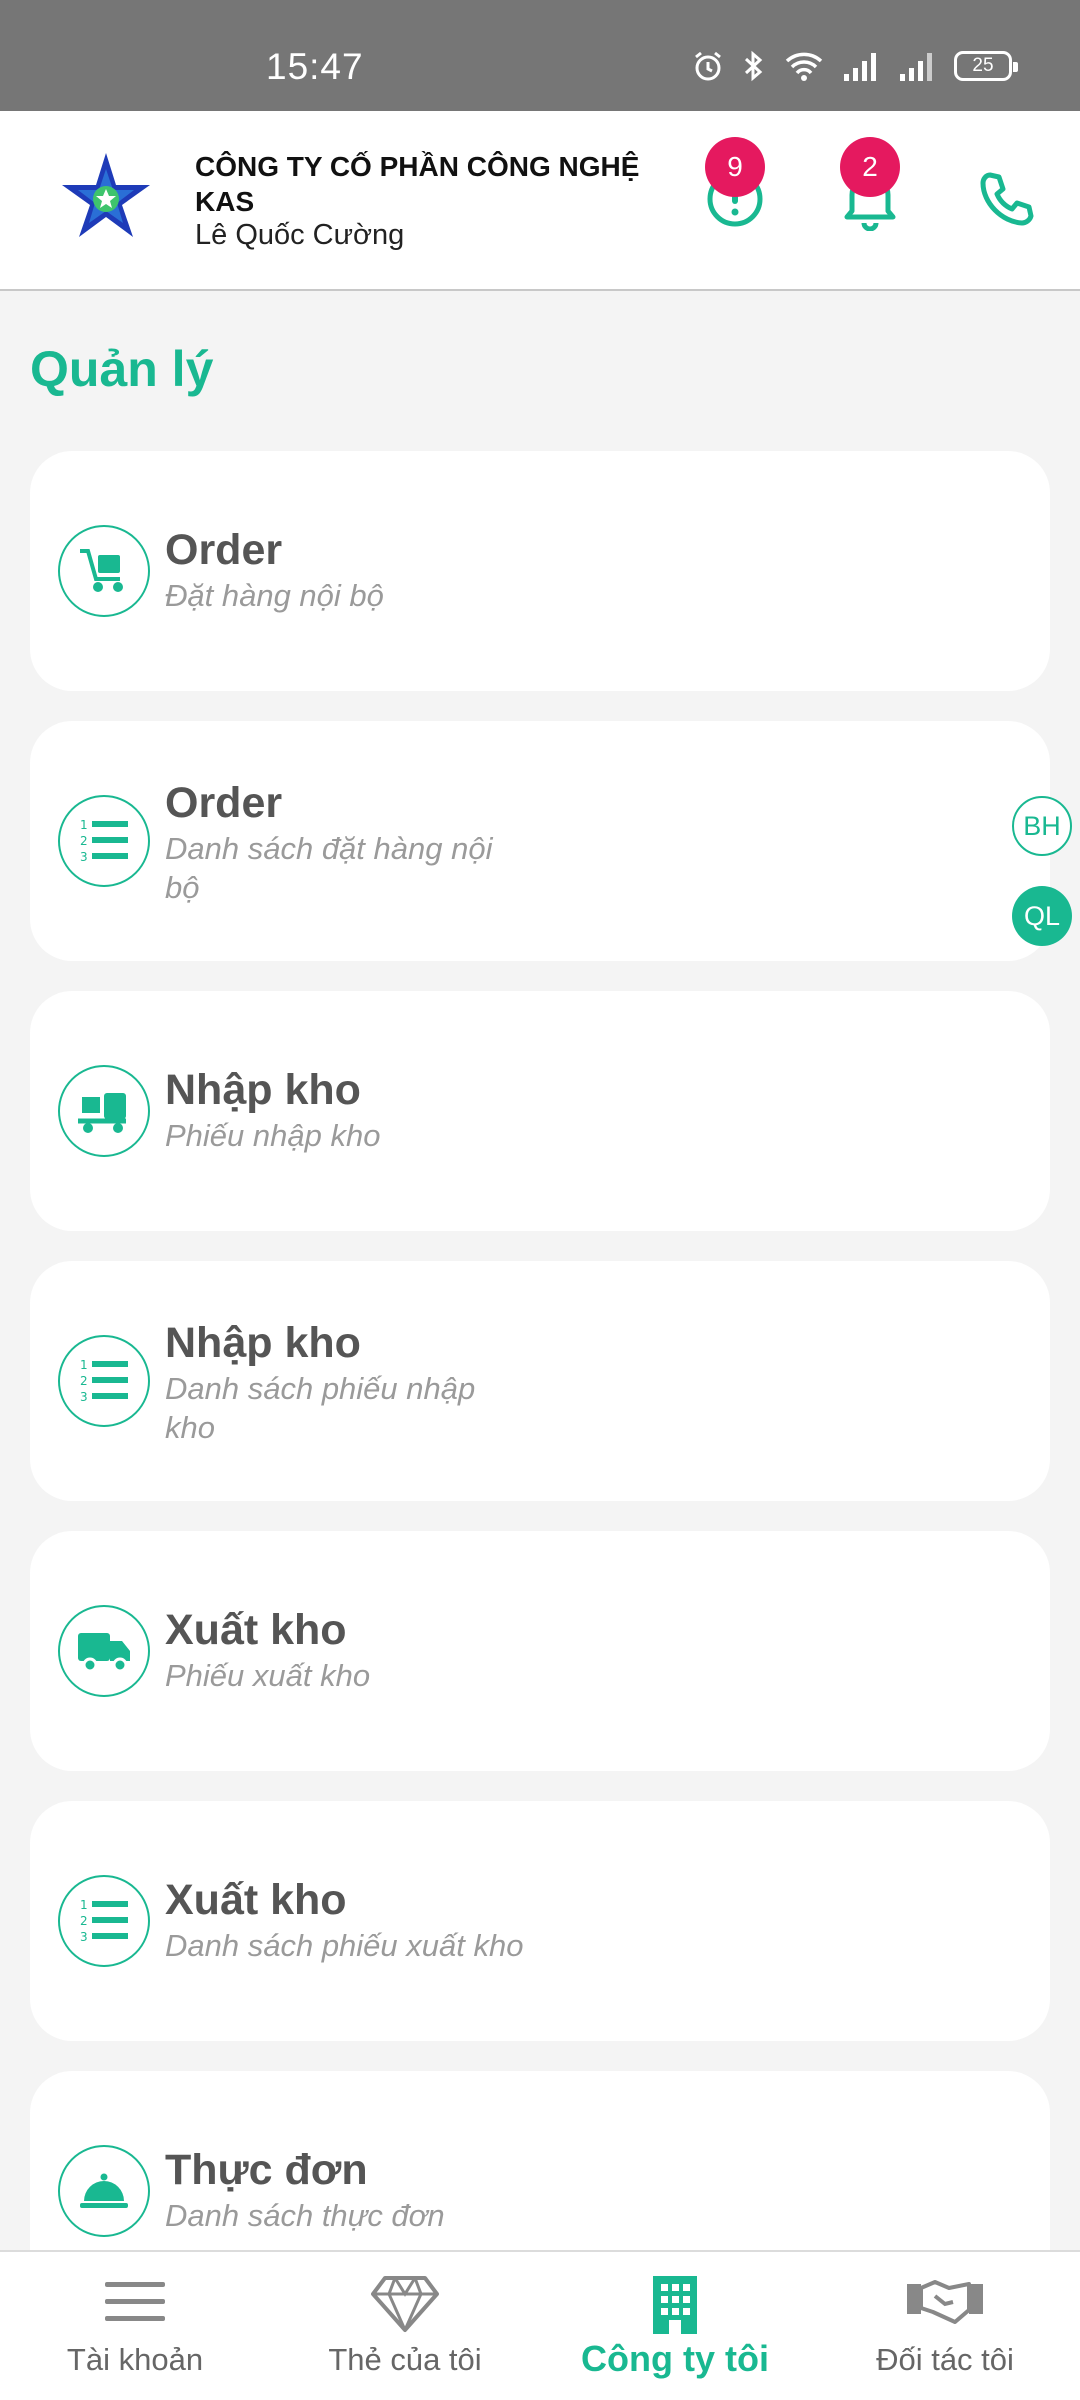  What do you see at coordinates (122, 369) in the screenshot?
I see `section-title: Quản lý` at bounding box center [122, 369].